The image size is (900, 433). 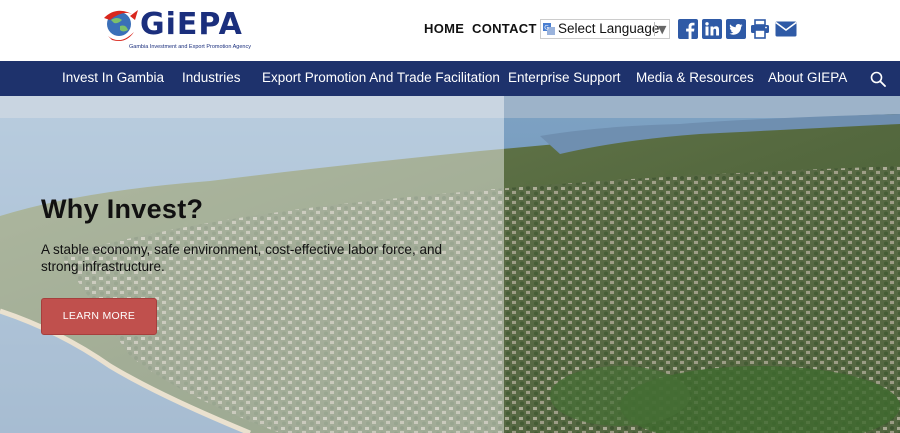 I want to click on logo-wordmark: GiEPA, so click(x=191, y=24).